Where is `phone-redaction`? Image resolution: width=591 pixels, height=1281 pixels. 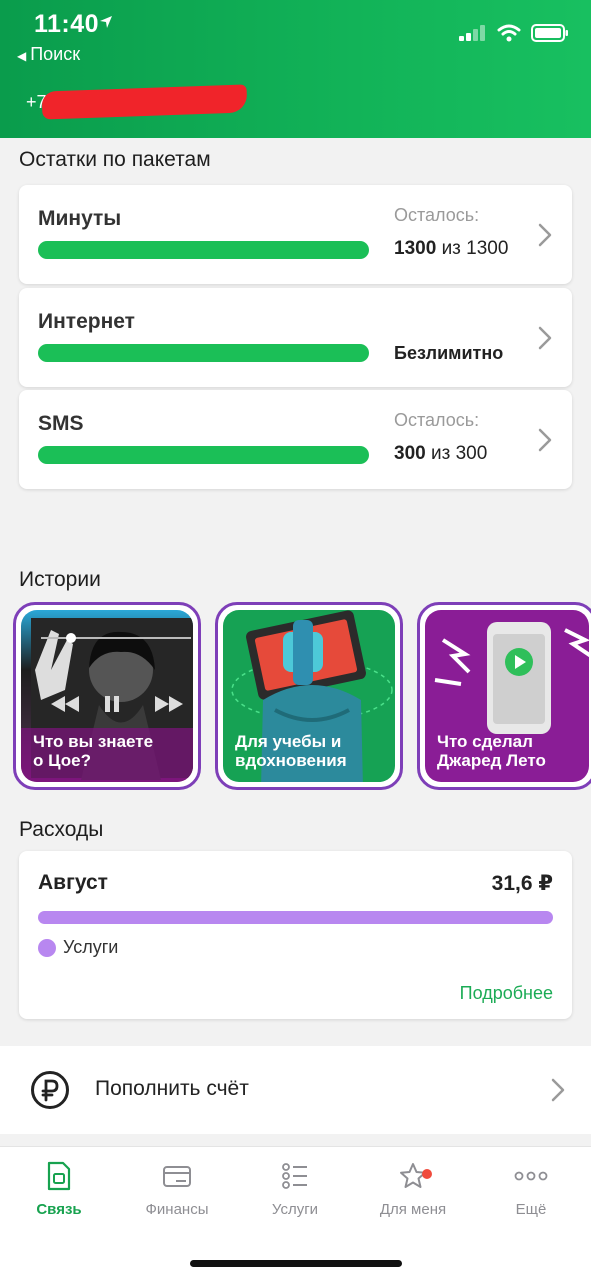
phone-redaction is located at coordinates (144, 102).